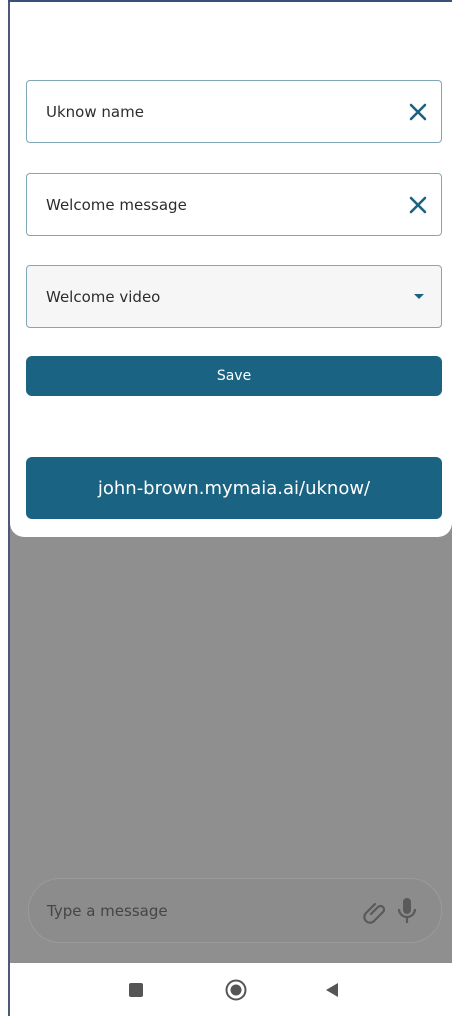  I want to click on uknow-name-field: Uknow name, so click(234, 111).